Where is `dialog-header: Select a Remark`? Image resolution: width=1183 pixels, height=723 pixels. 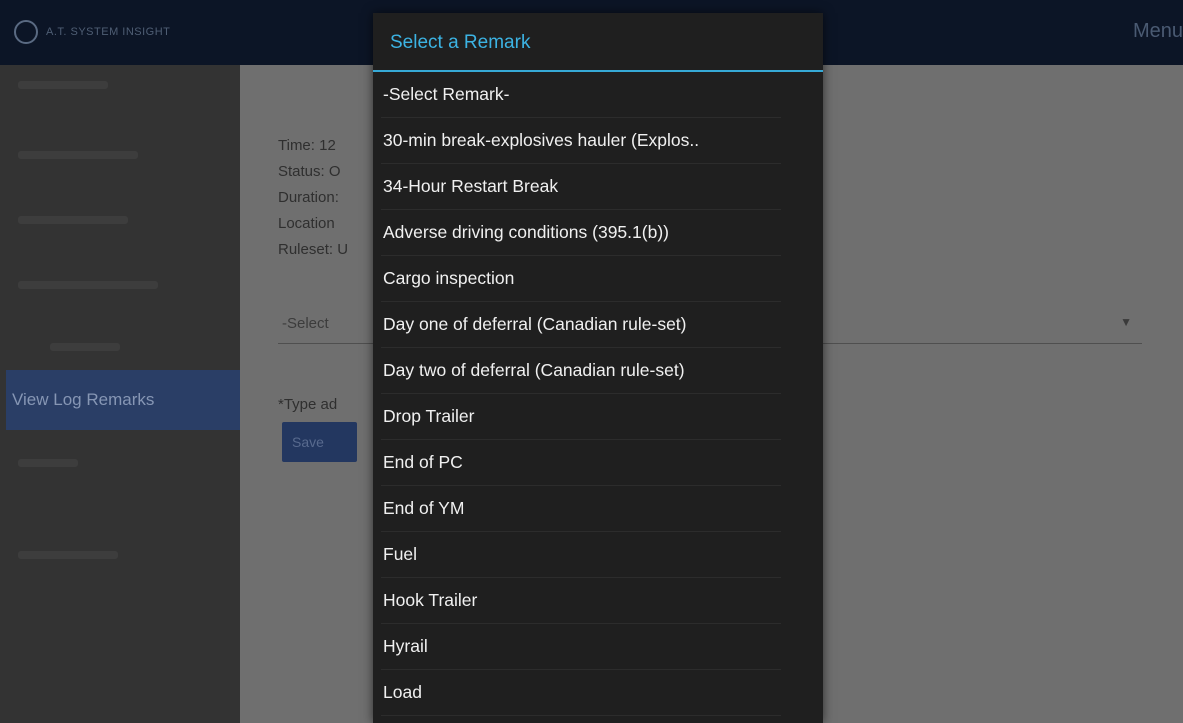
dialog-header: Select a Remark is located at coordinates (598, 42).